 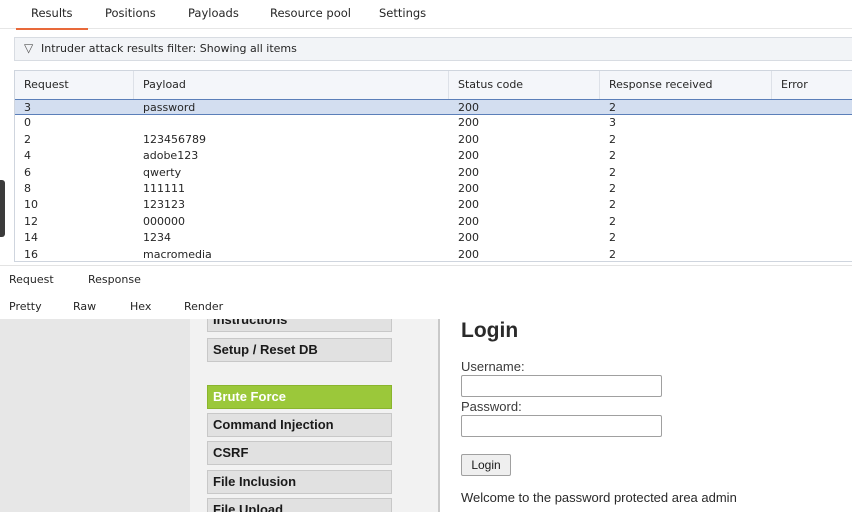 I want to click on tab-positions: Positions, so click(x=130, y=13).